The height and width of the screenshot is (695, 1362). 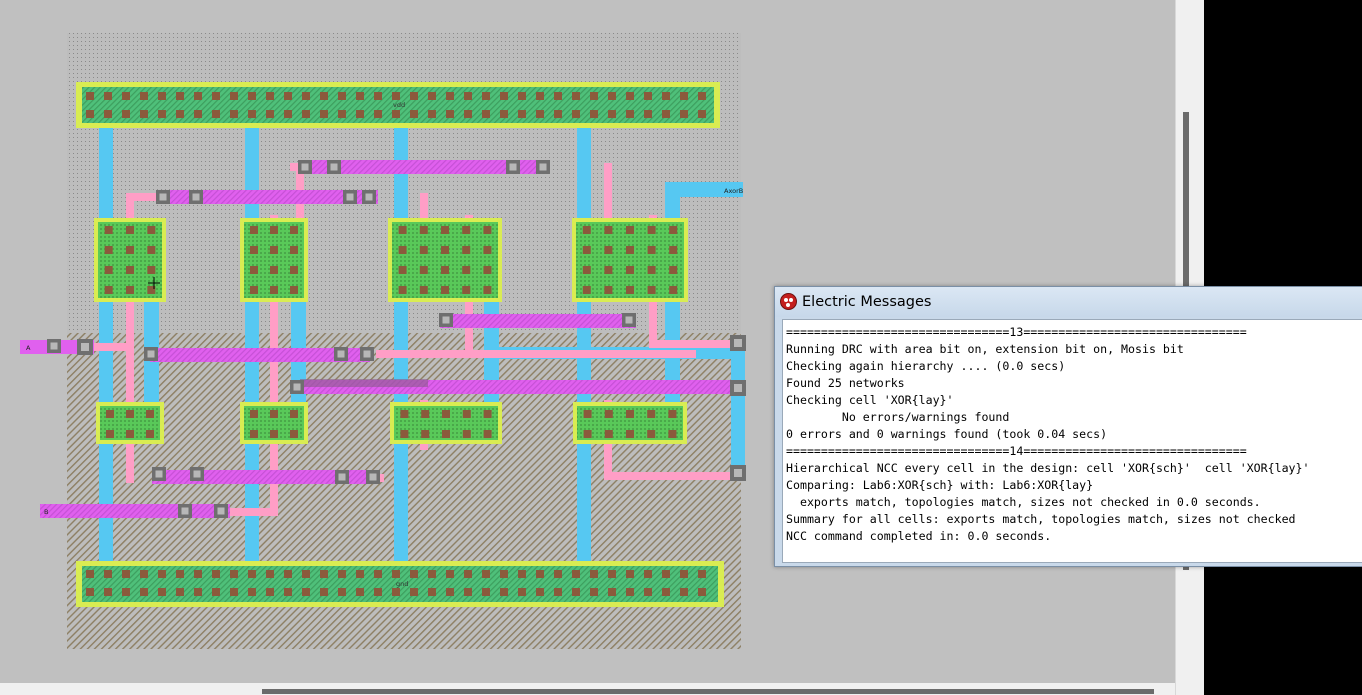 I want to click on gnd-label: gnd, so click(x=402, y=584).